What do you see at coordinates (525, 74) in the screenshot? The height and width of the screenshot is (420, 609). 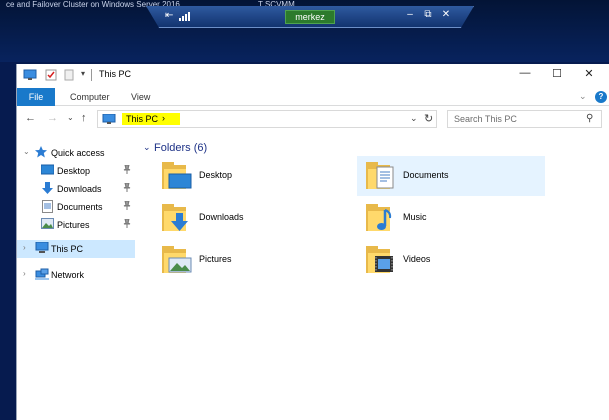 I see `minimize-button: —` at bounding box center [525, 74].